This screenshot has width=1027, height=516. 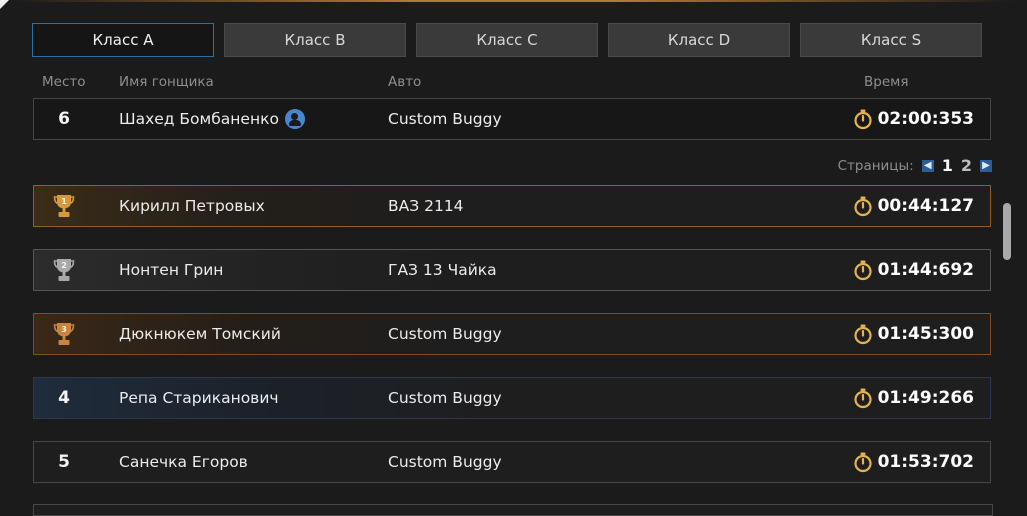 I want to click on race-time: 01:44:692, so click(x=913, y=270).